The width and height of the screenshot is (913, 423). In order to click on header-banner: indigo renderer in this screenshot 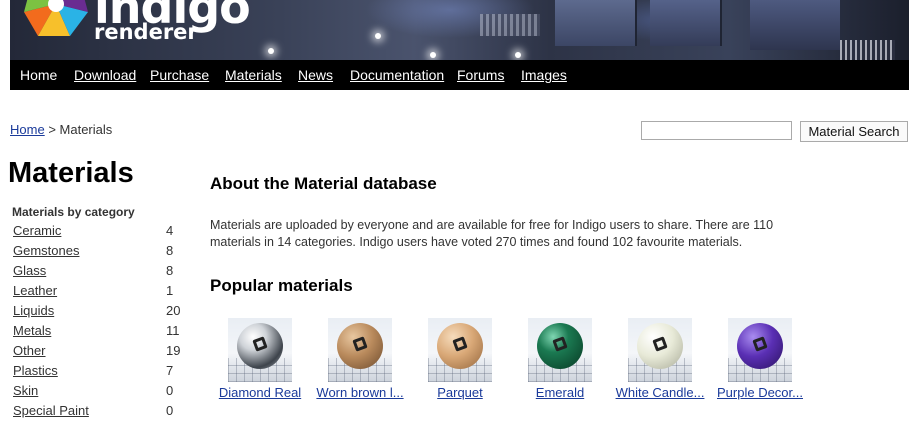, I will do `click(459, 30)`.